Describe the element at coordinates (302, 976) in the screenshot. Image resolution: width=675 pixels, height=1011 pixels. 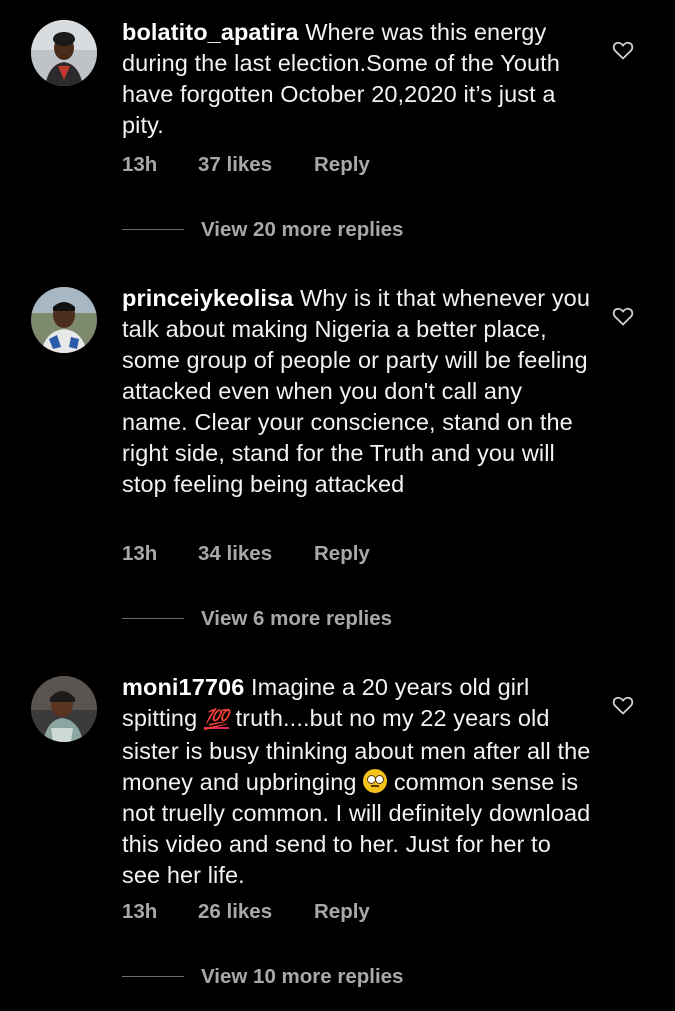
I see `view-replies-label: View 10 more replies` at that location.